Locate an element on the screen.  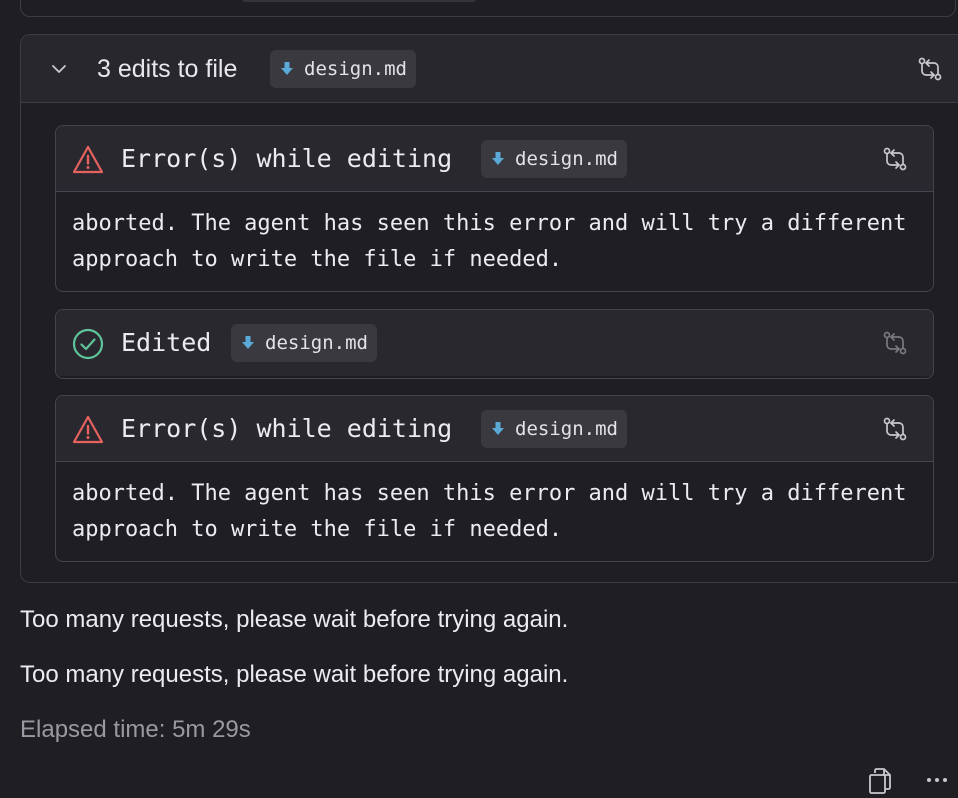
more-dots-icon is located at coordinates (937, 780).